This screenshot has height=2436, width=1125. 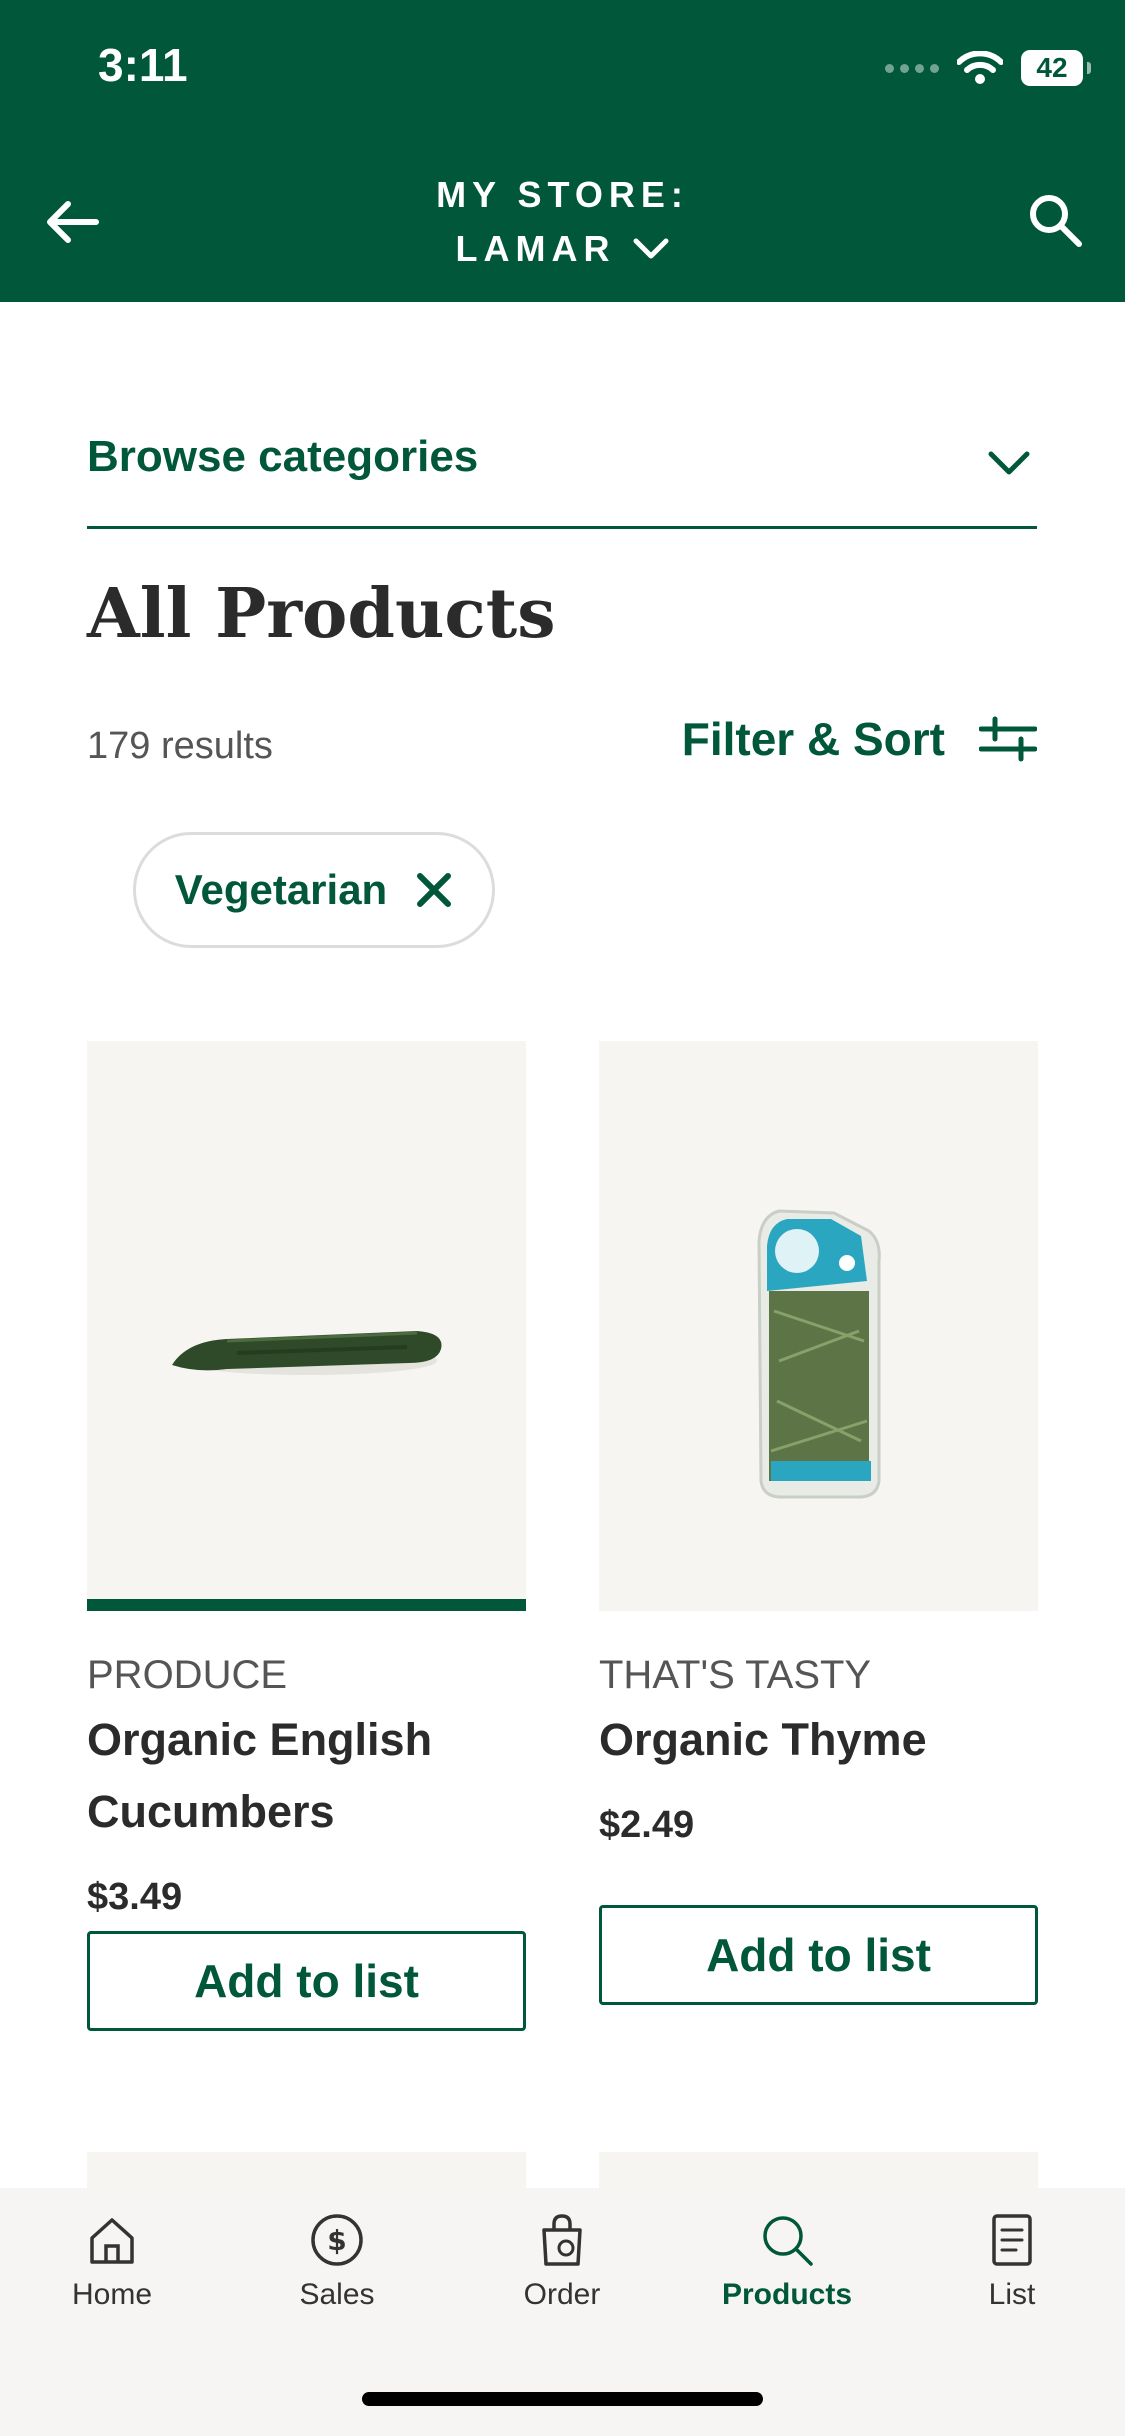 I want to click on tab-order: Order, so click(x=562, y=2262).